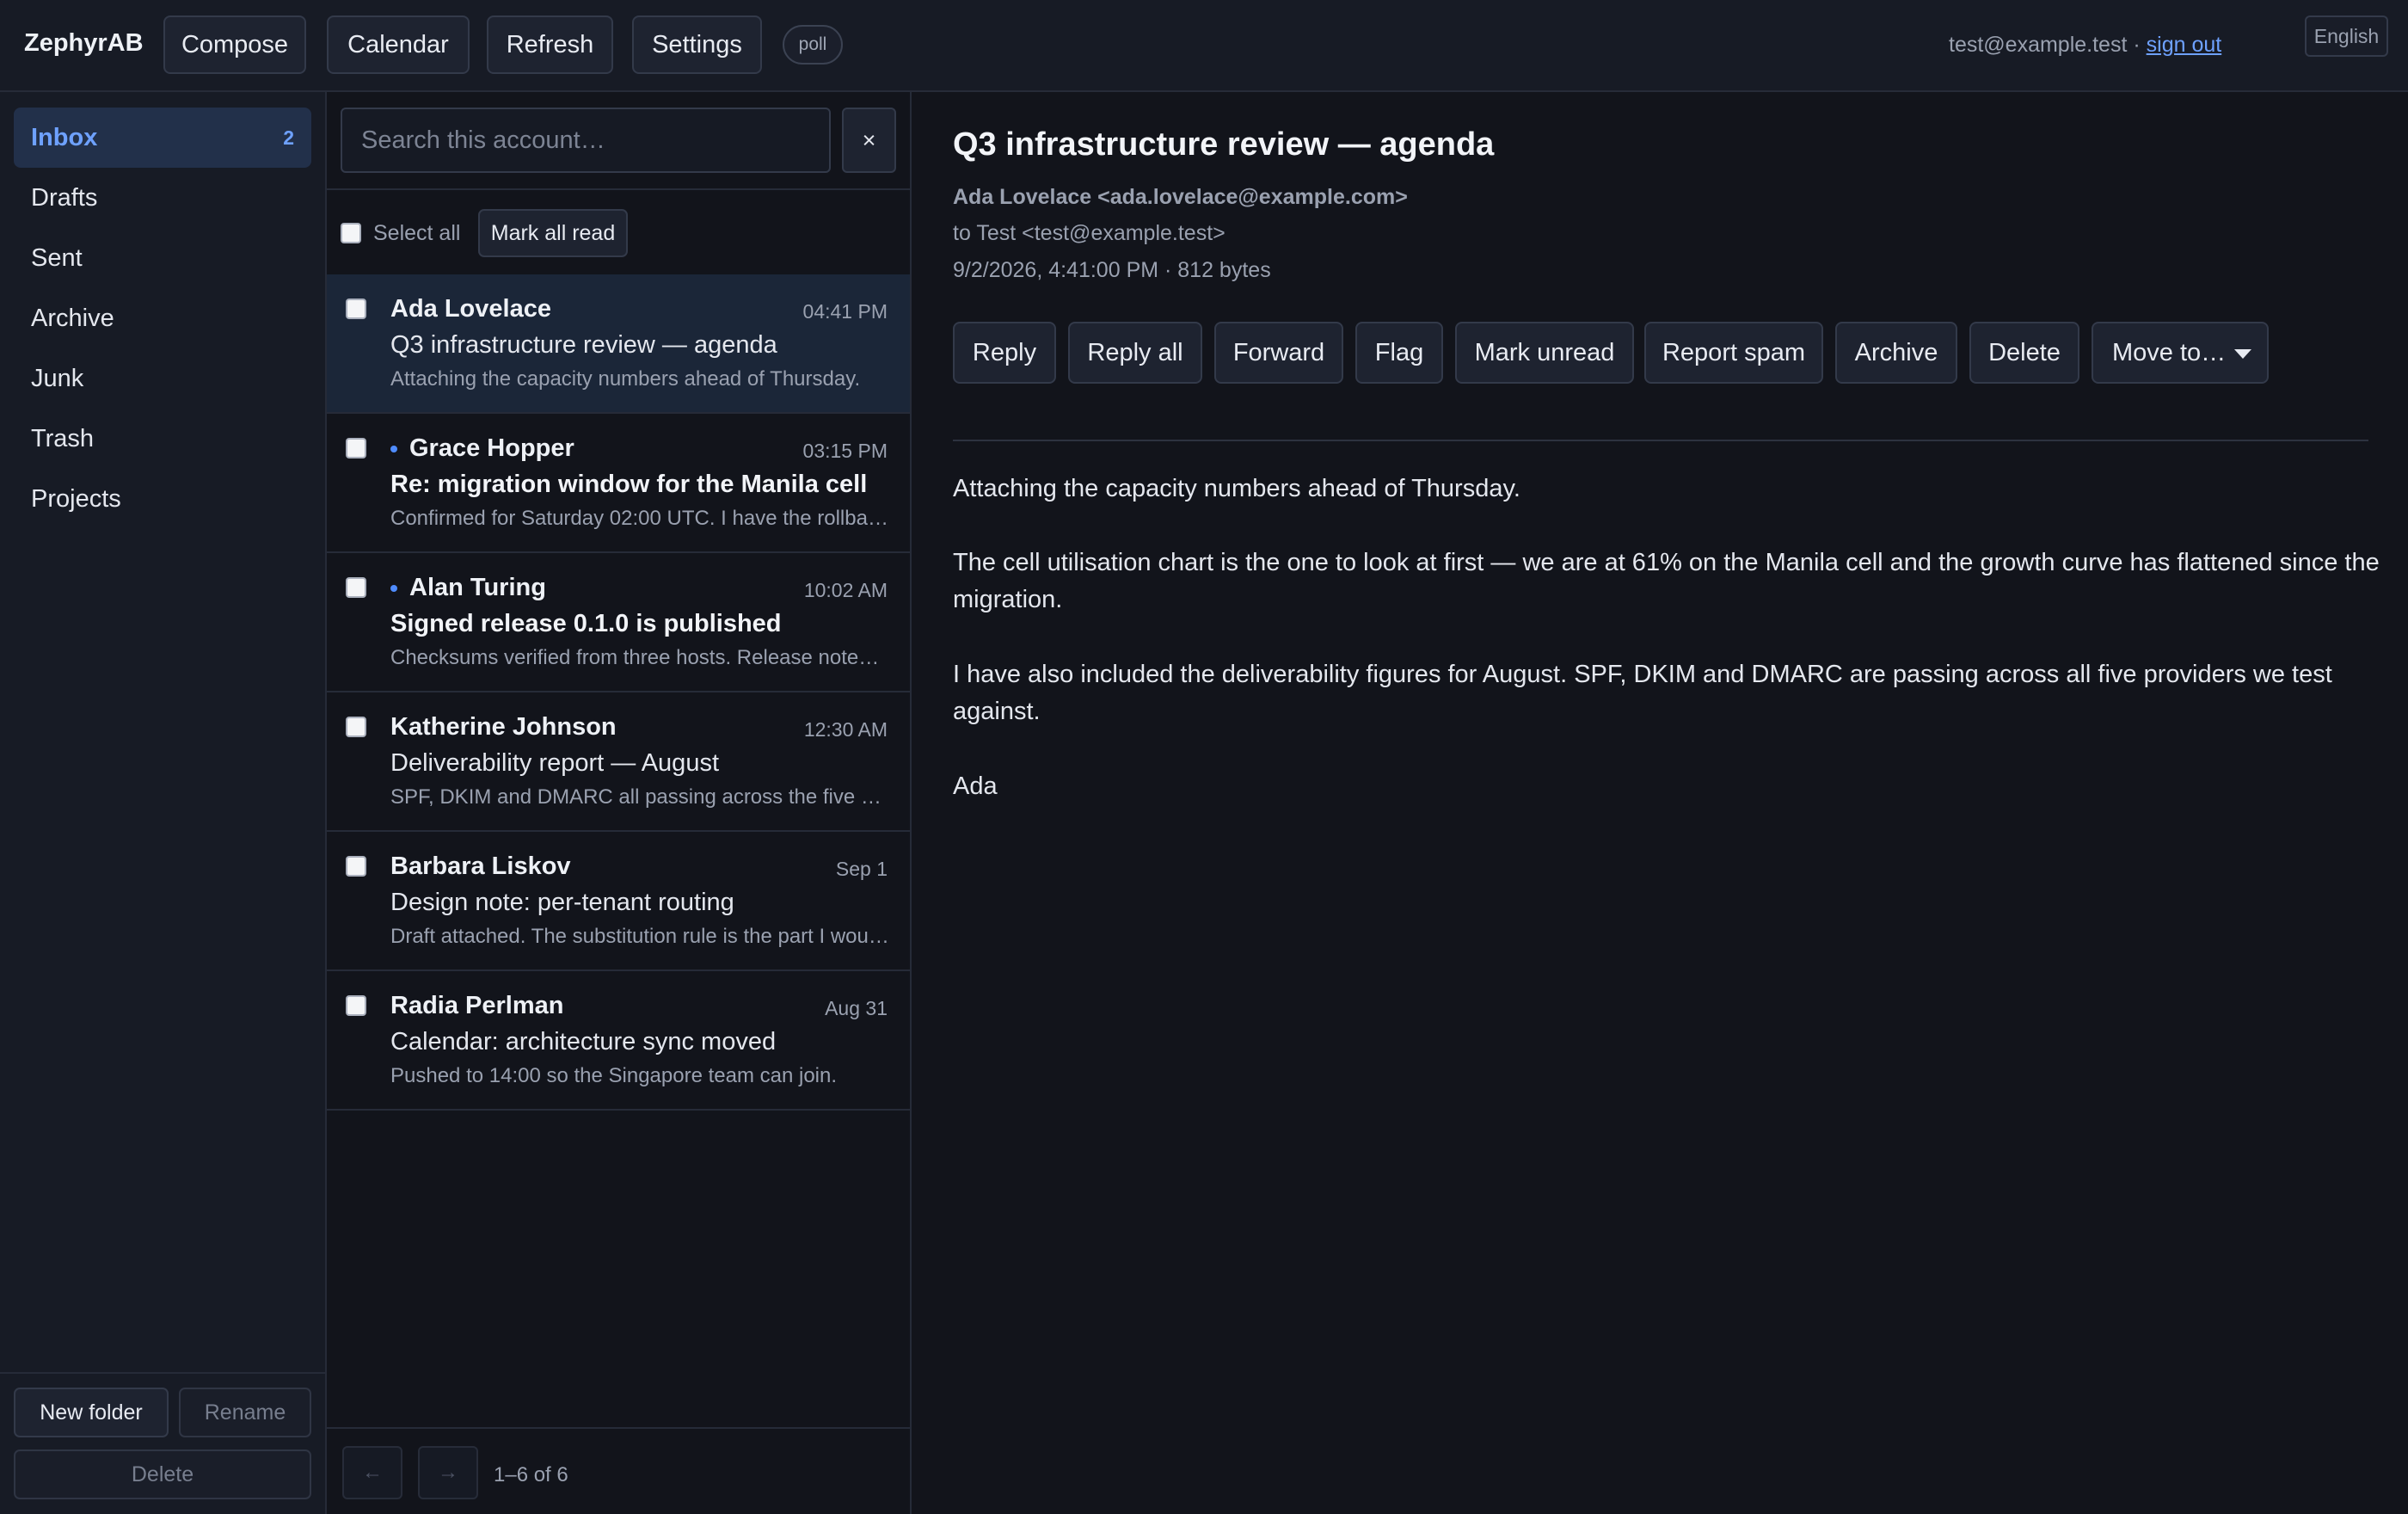  What do you see at coordinates (234, 44) in the screenshot?
I see `compose-button: Compose` at bounding box center [234, 44].